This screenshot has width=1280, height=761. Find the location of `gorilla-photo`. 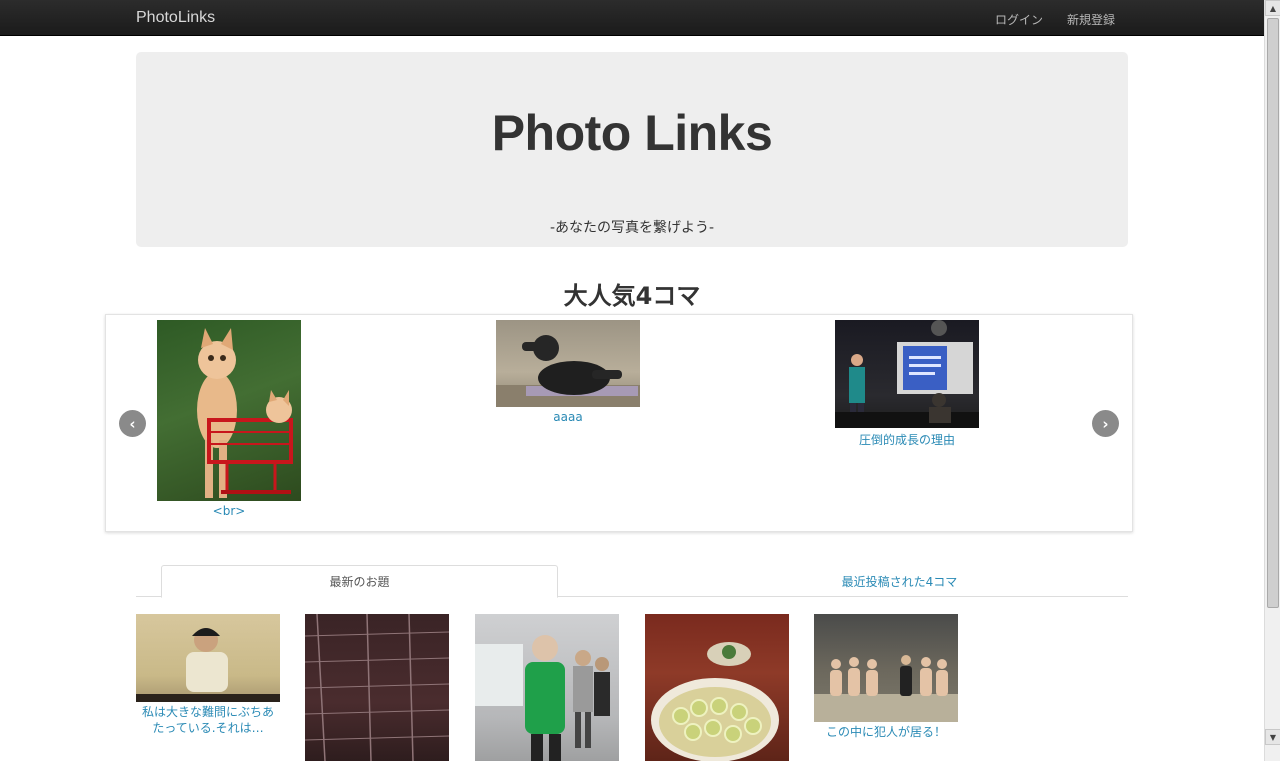

gorilla-photo is located at coordinates (568, 363).